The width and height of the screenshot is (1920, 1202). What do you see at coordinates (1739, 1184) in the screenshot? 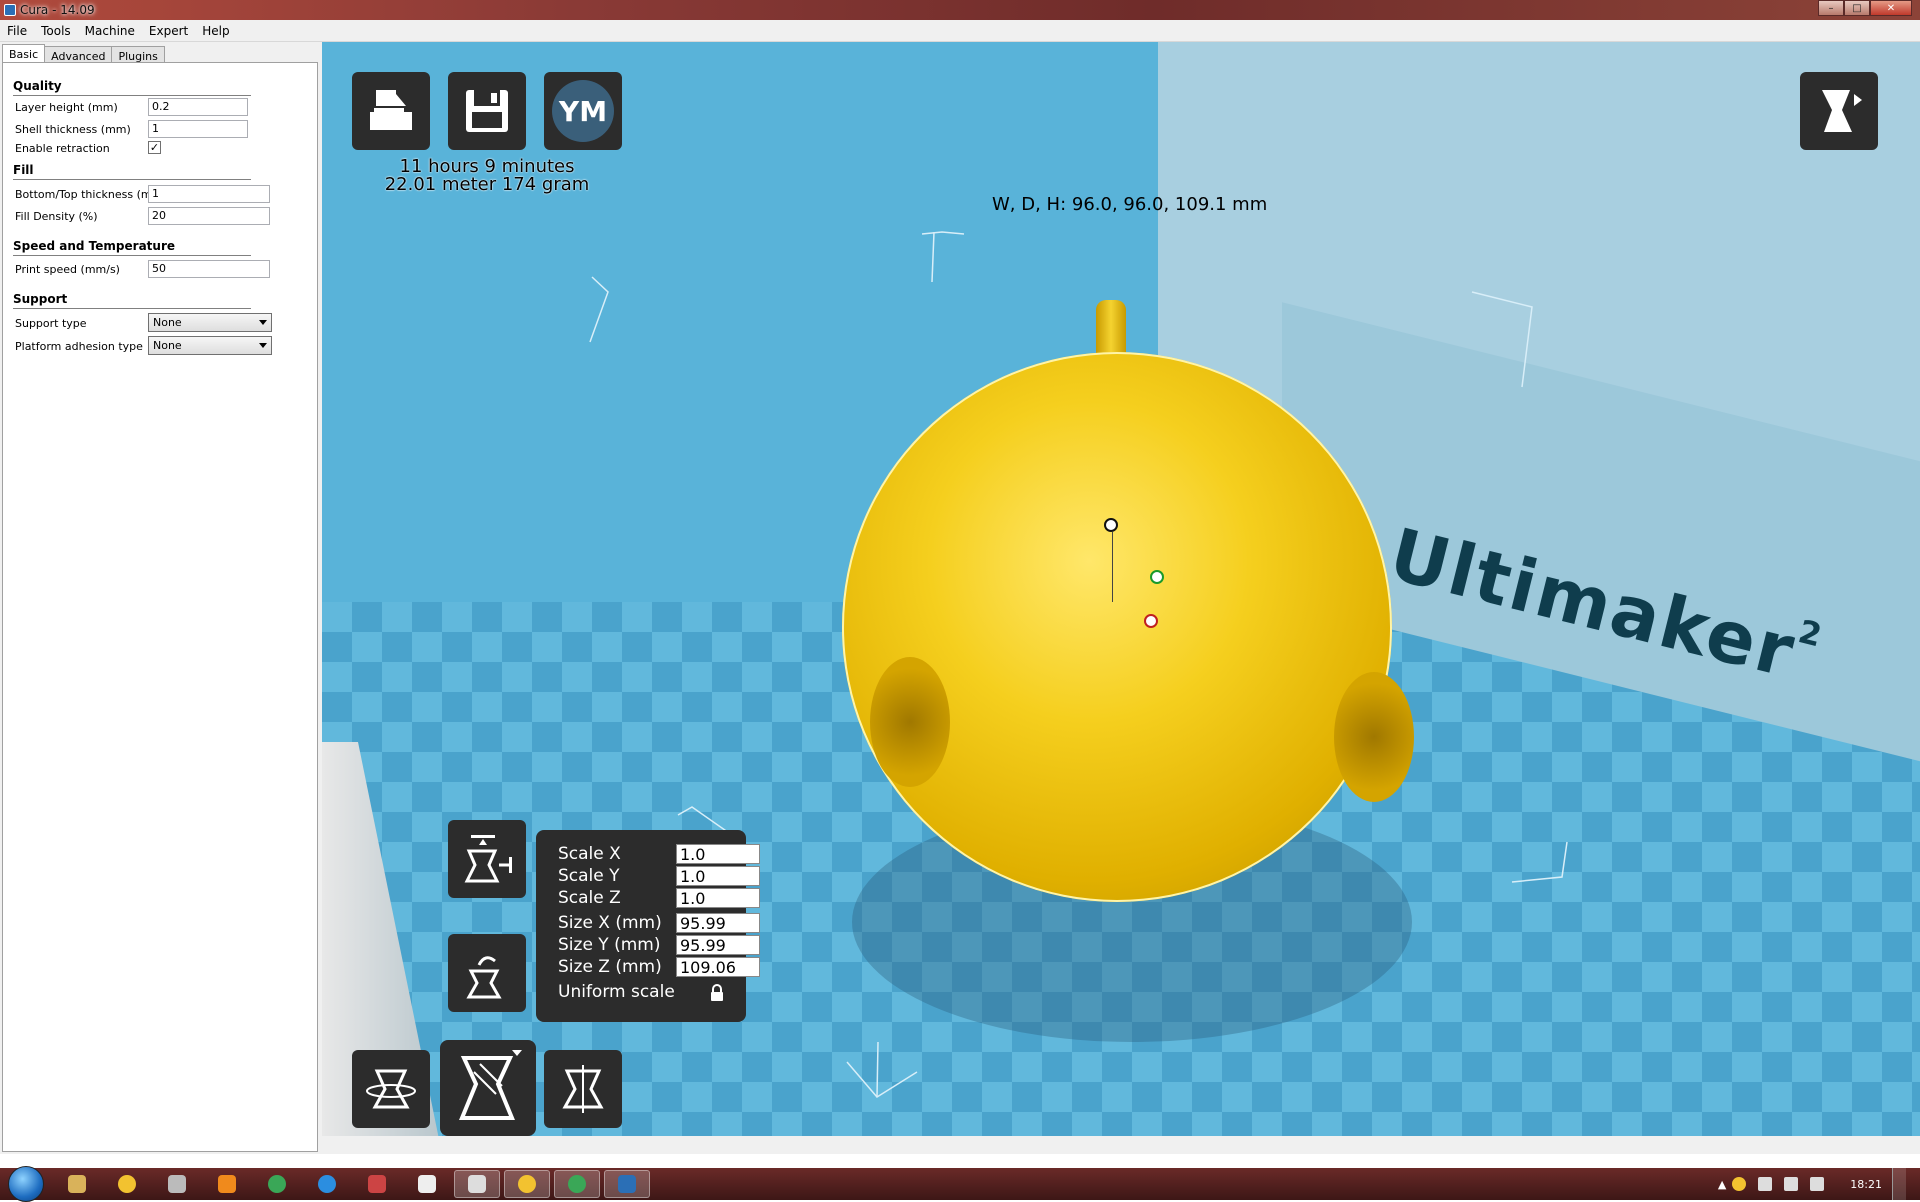
I see `tray-smiley-icon` at bounding box center [1739, 1184].